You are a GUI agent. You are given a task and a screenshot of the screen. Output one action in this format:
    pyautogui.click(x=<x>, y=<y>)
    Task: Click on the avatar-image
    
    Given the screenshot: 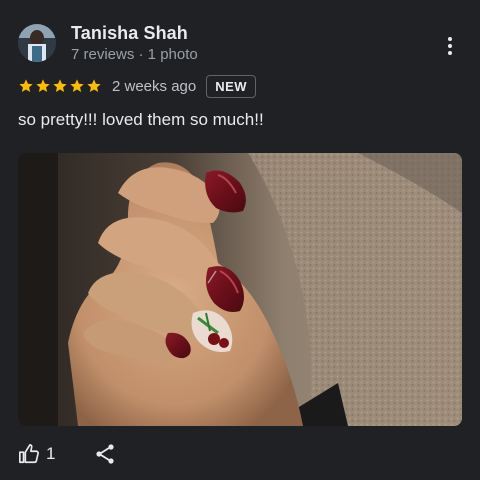 What is the action you would take?
    pyautogui.click(x=37, y=43)
    